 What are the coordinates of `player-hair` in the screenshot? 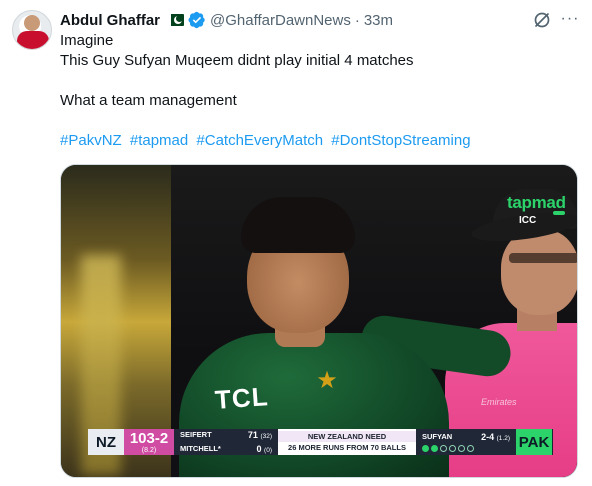 It's located at (298, 225).